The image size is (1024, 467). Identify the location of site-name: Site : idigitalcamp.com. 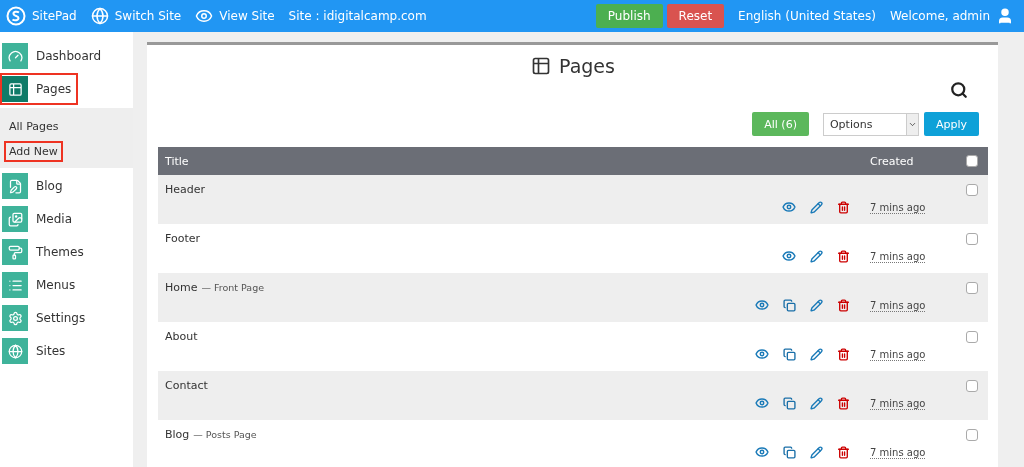
(357, 16).